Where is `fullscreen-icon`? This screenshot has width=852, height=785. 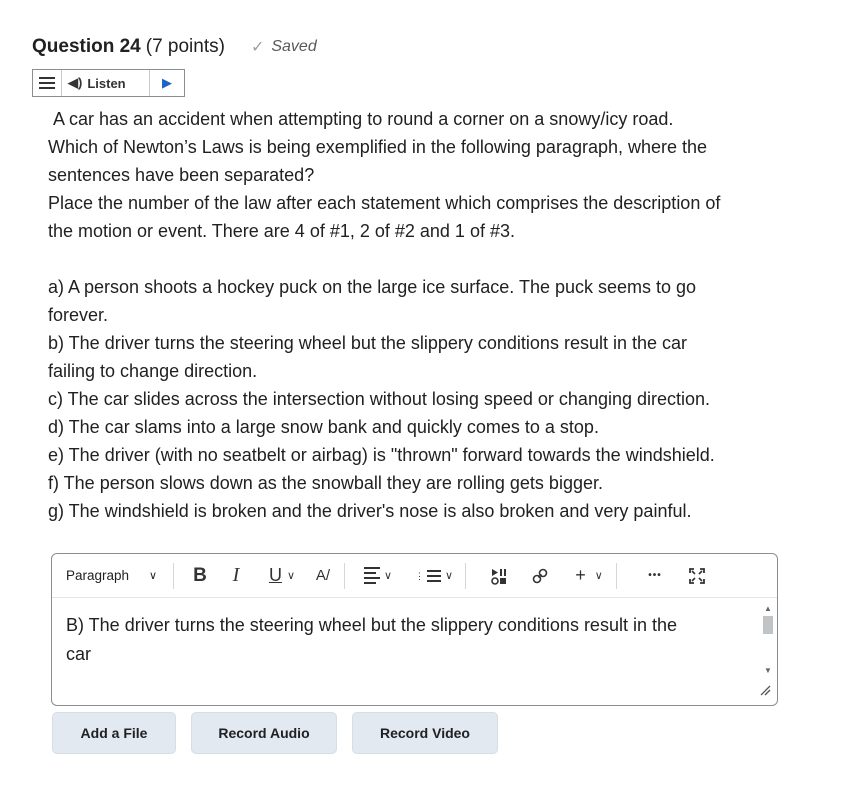 fullscreen-icon is located at coordinates (697, 575).